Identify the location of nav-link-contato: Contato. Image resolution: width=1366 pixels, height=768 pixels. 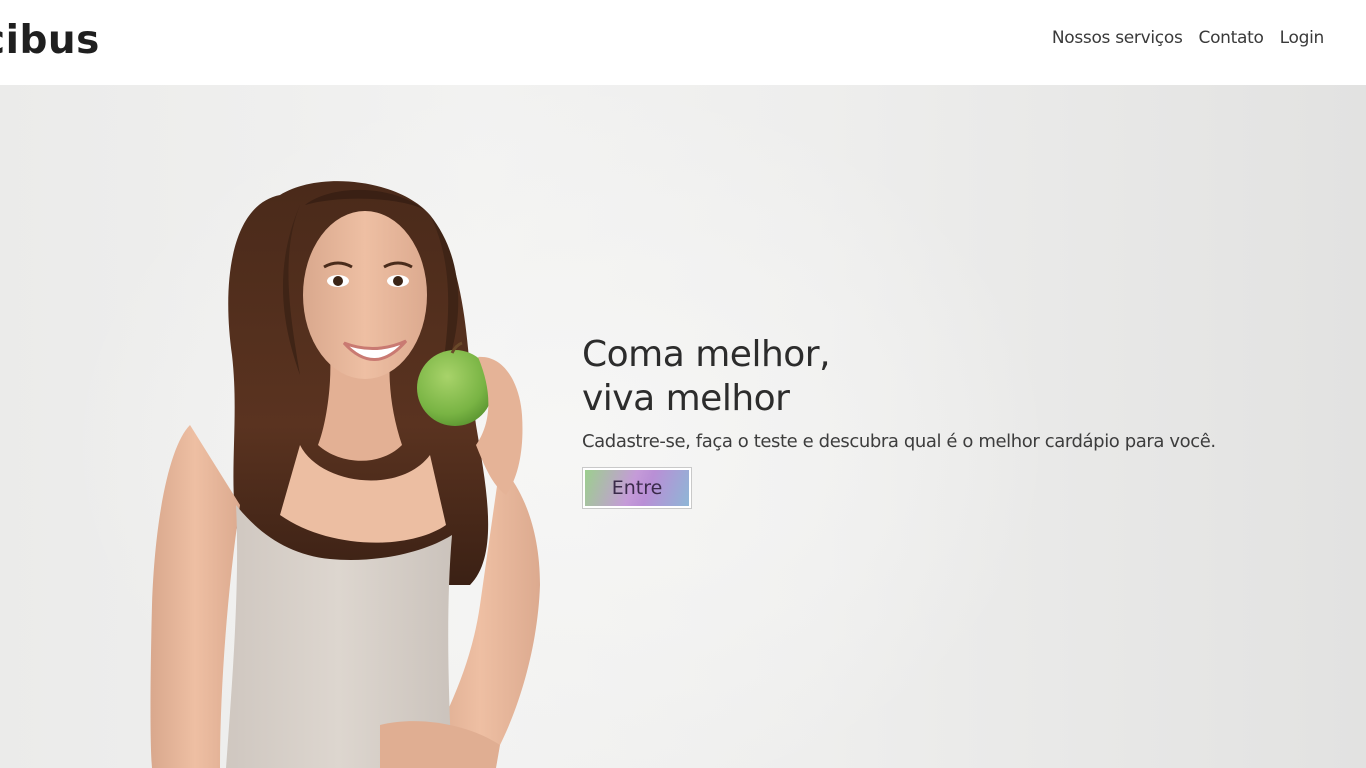
(1231, 38).